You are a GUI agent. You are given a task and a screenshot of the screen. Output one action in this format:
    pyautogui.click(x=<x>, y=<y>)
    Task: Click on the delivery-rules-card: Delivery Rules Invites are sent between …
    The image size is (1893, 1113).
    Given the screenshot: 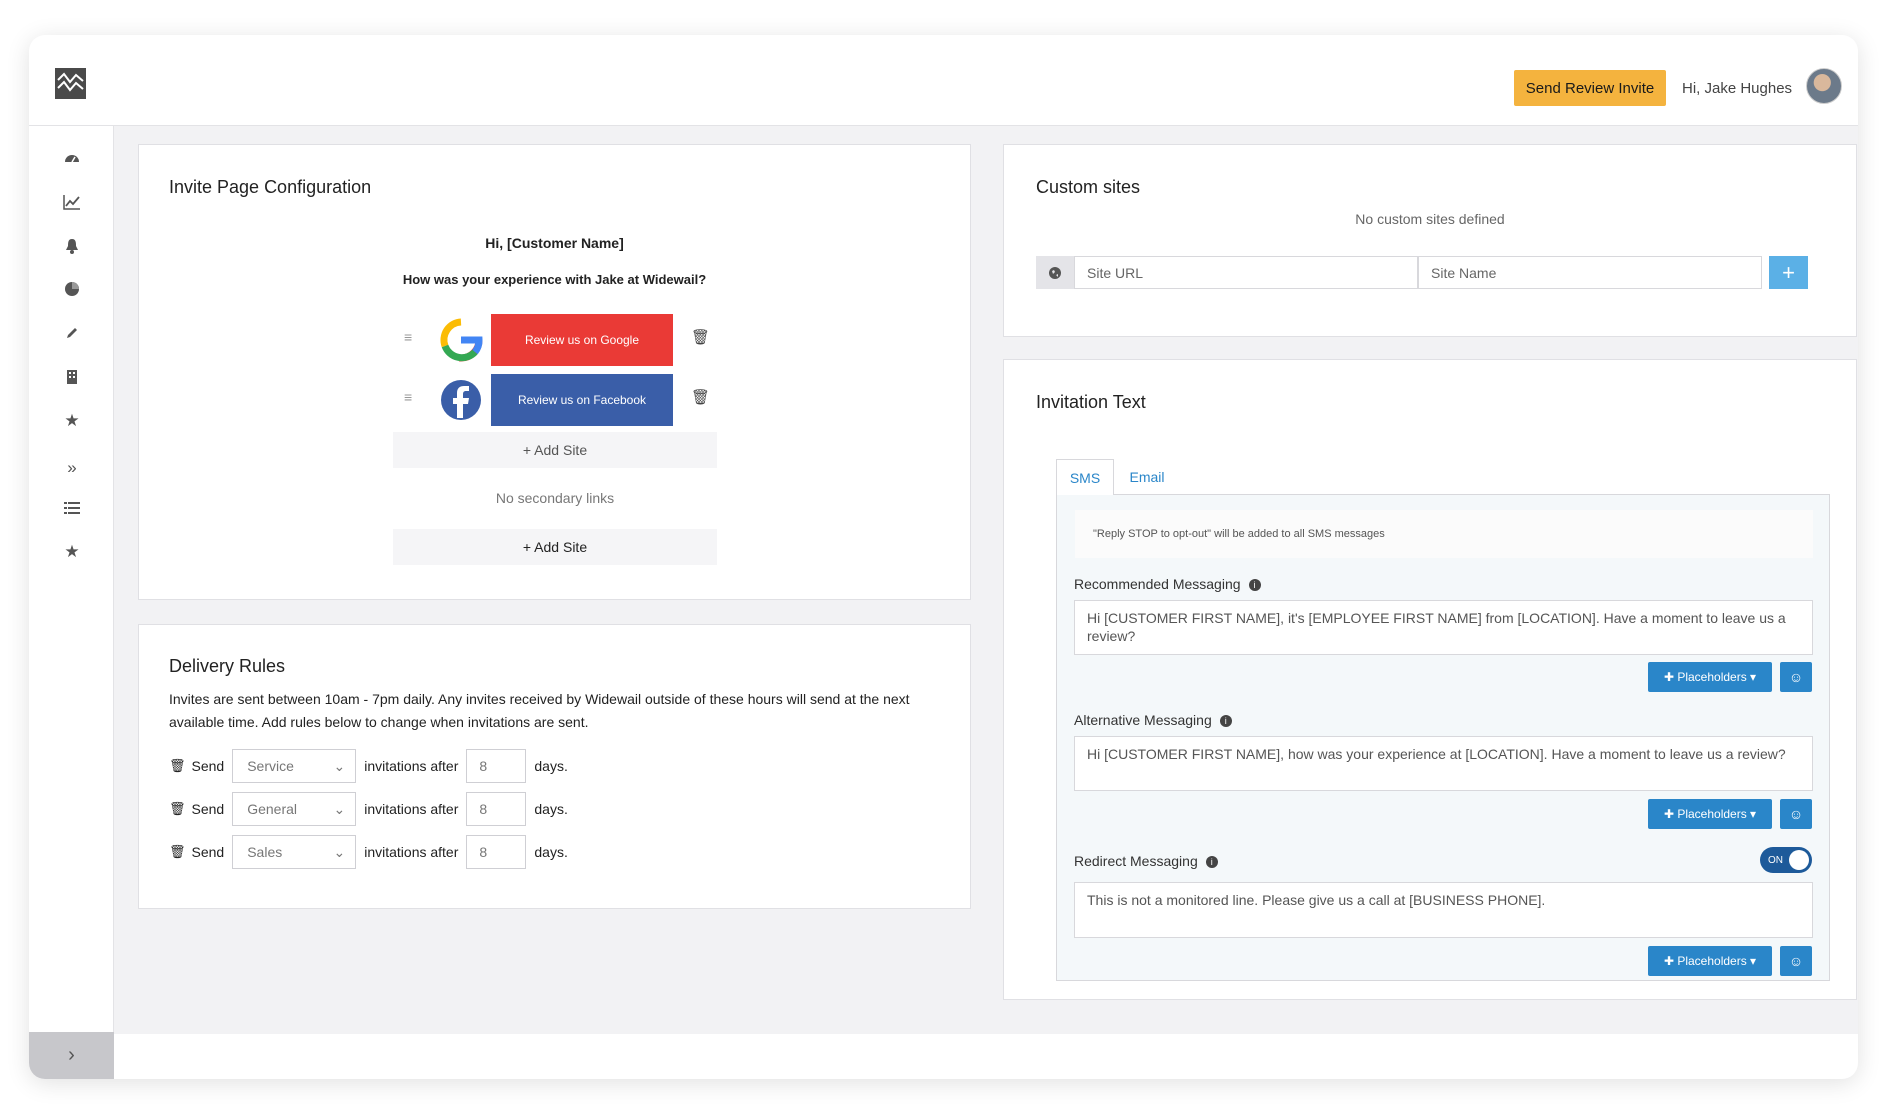 What is the action you would take?
    pyautogui.click(x=554, y=766)
    